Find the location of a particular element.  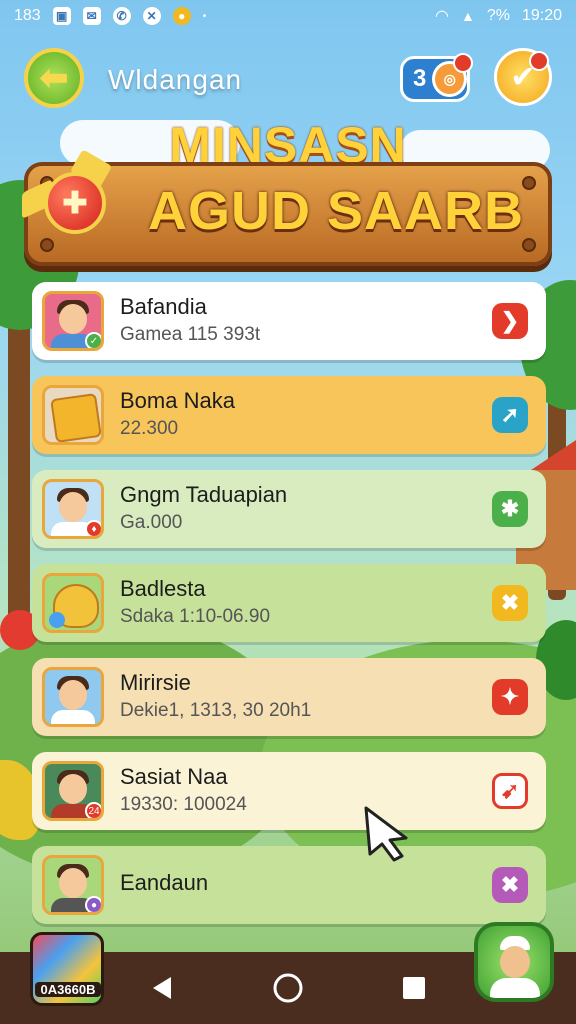

game-emblem-icon: ✚ is located at coordinates (70, 196).